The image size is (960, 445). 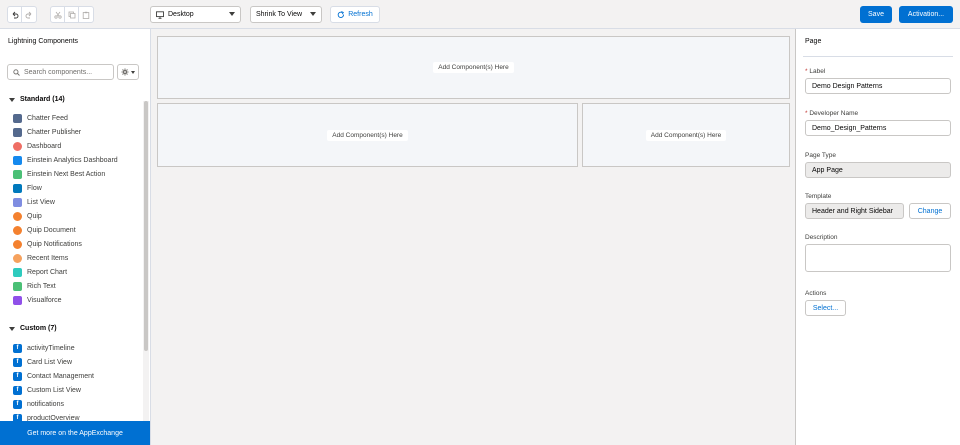 What do you see at coordinates (47, 272) in the screenshot?
I see `component-item-label: Report Chart` at bounding box center [47, 272].